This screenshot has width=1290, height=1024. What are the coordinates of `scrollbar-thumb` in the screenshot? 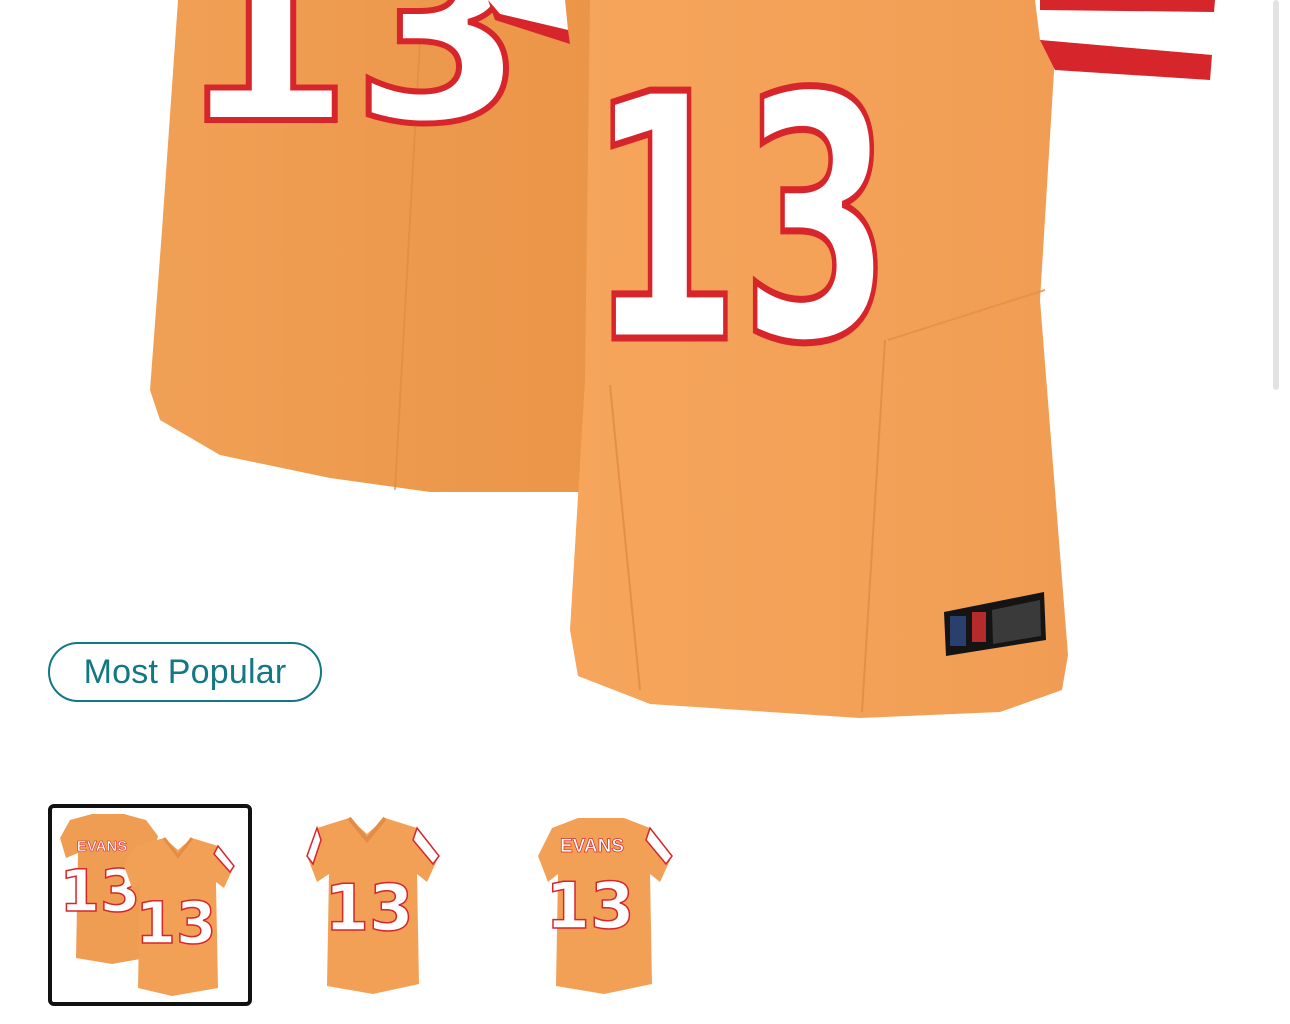 It's located at (1276, 195).